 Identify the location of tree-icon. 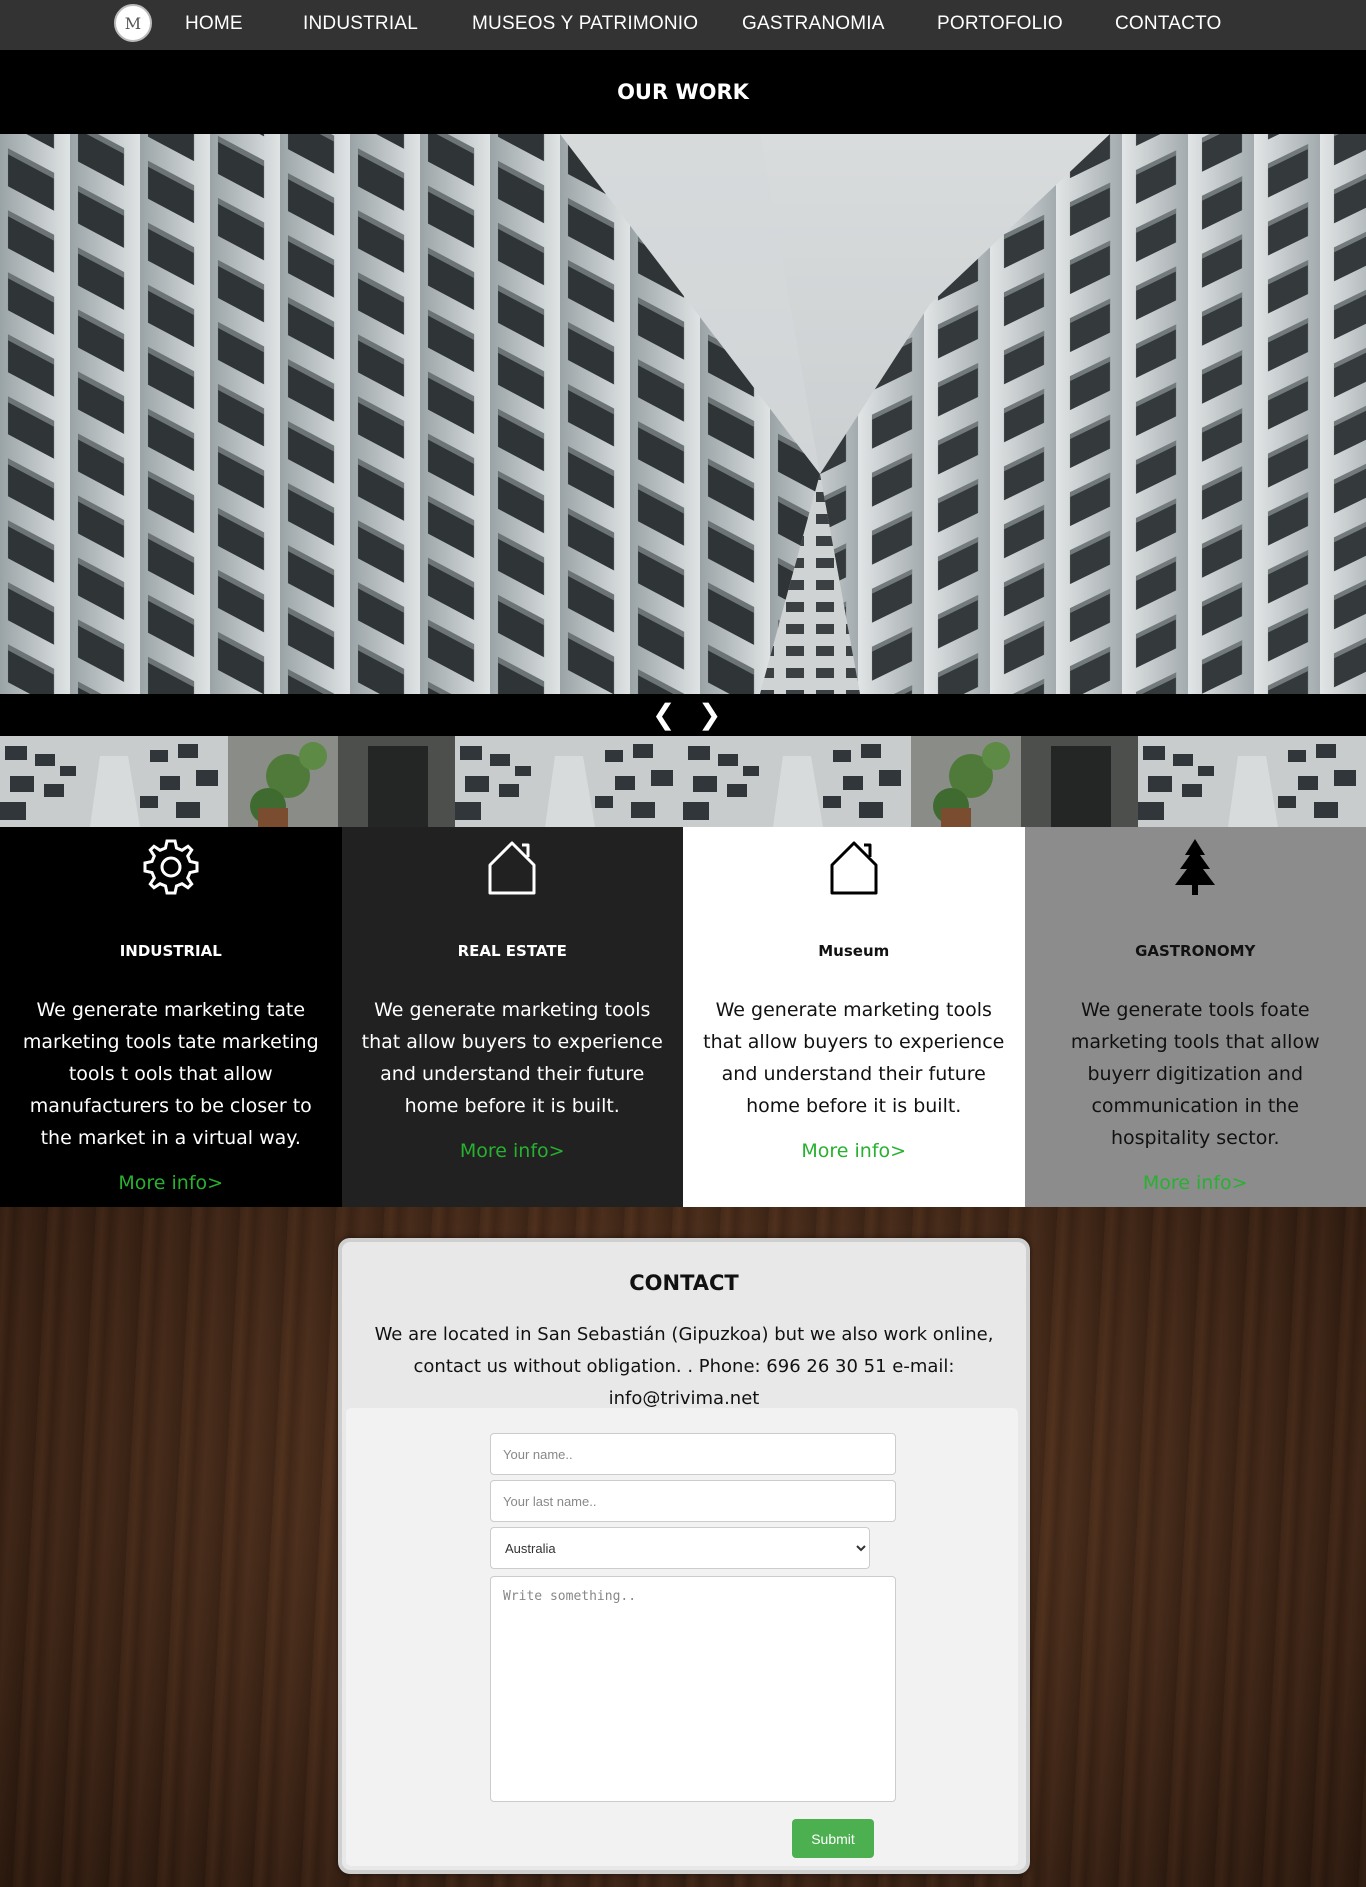
(1195, 867).